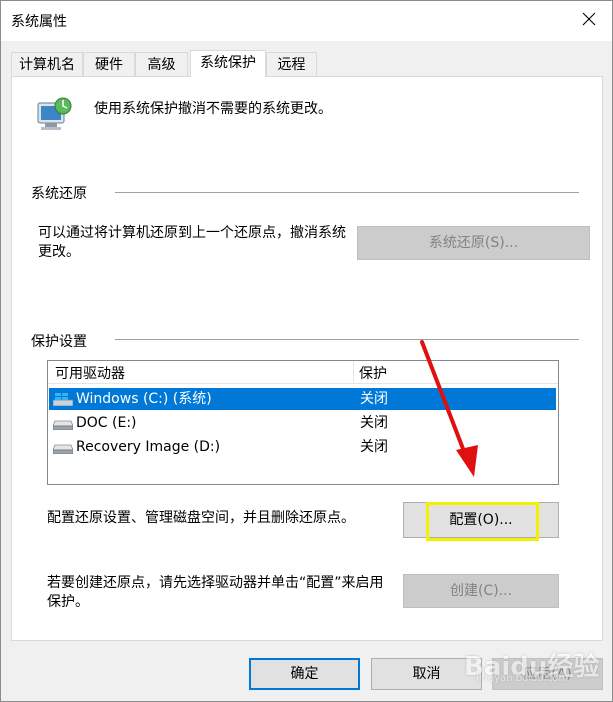 This screenshot has height=702, width=613. I want to click on restore-description: 可以通过将计算机还原到上一个还原点，撤消系统更改。, so click(192, 242).